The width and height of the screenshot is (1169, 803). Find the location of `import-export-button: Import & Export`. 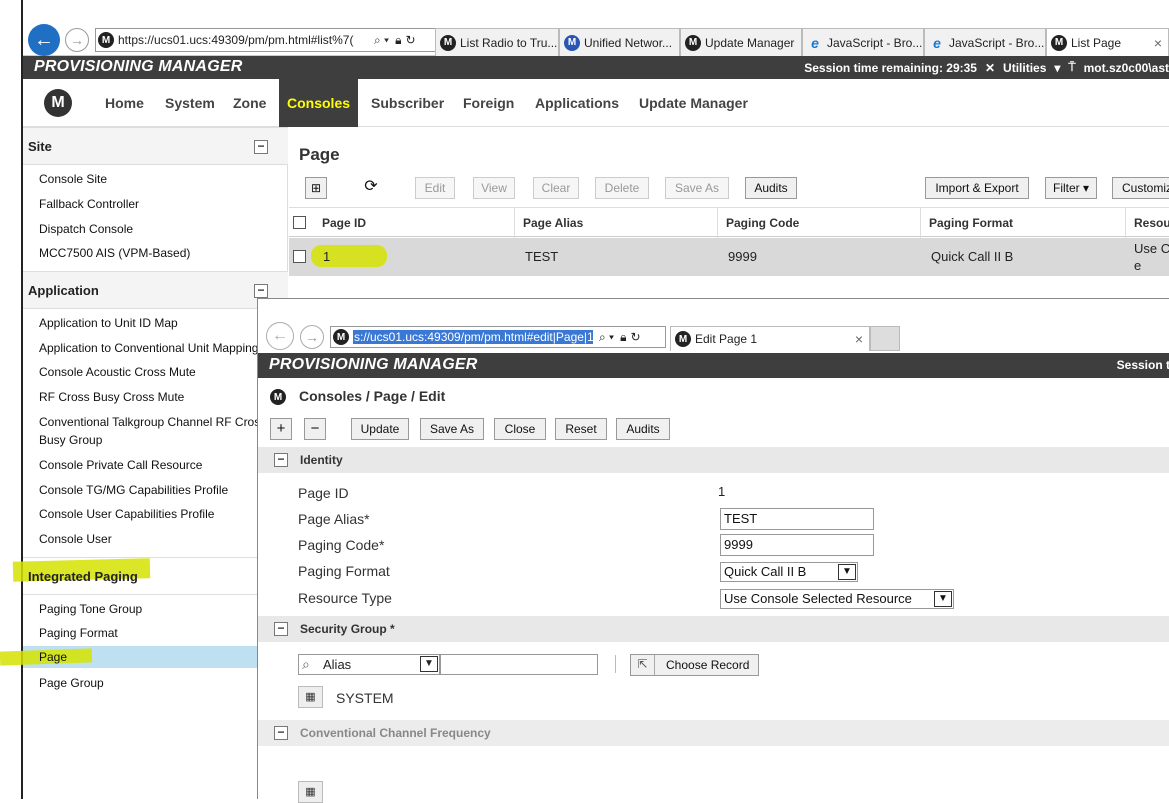

import-export-button: Import & Export is located at coordinates (977, 188).